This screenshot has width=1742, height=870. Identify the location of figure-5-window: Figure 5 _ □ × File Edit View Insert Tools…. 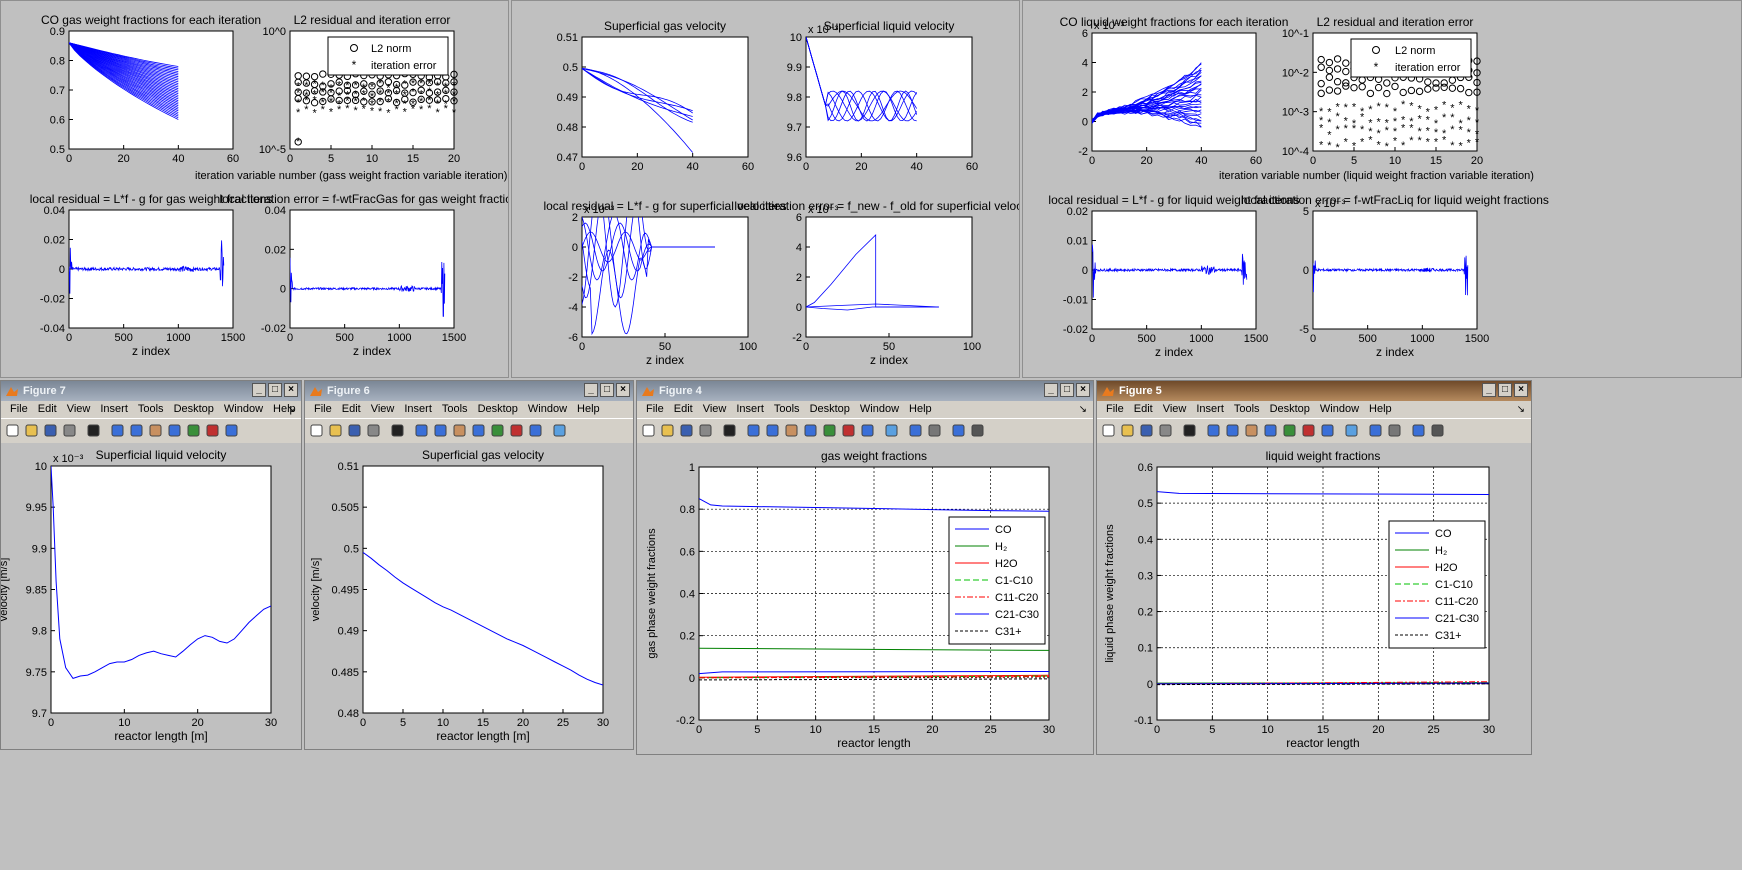
(1314, 567).